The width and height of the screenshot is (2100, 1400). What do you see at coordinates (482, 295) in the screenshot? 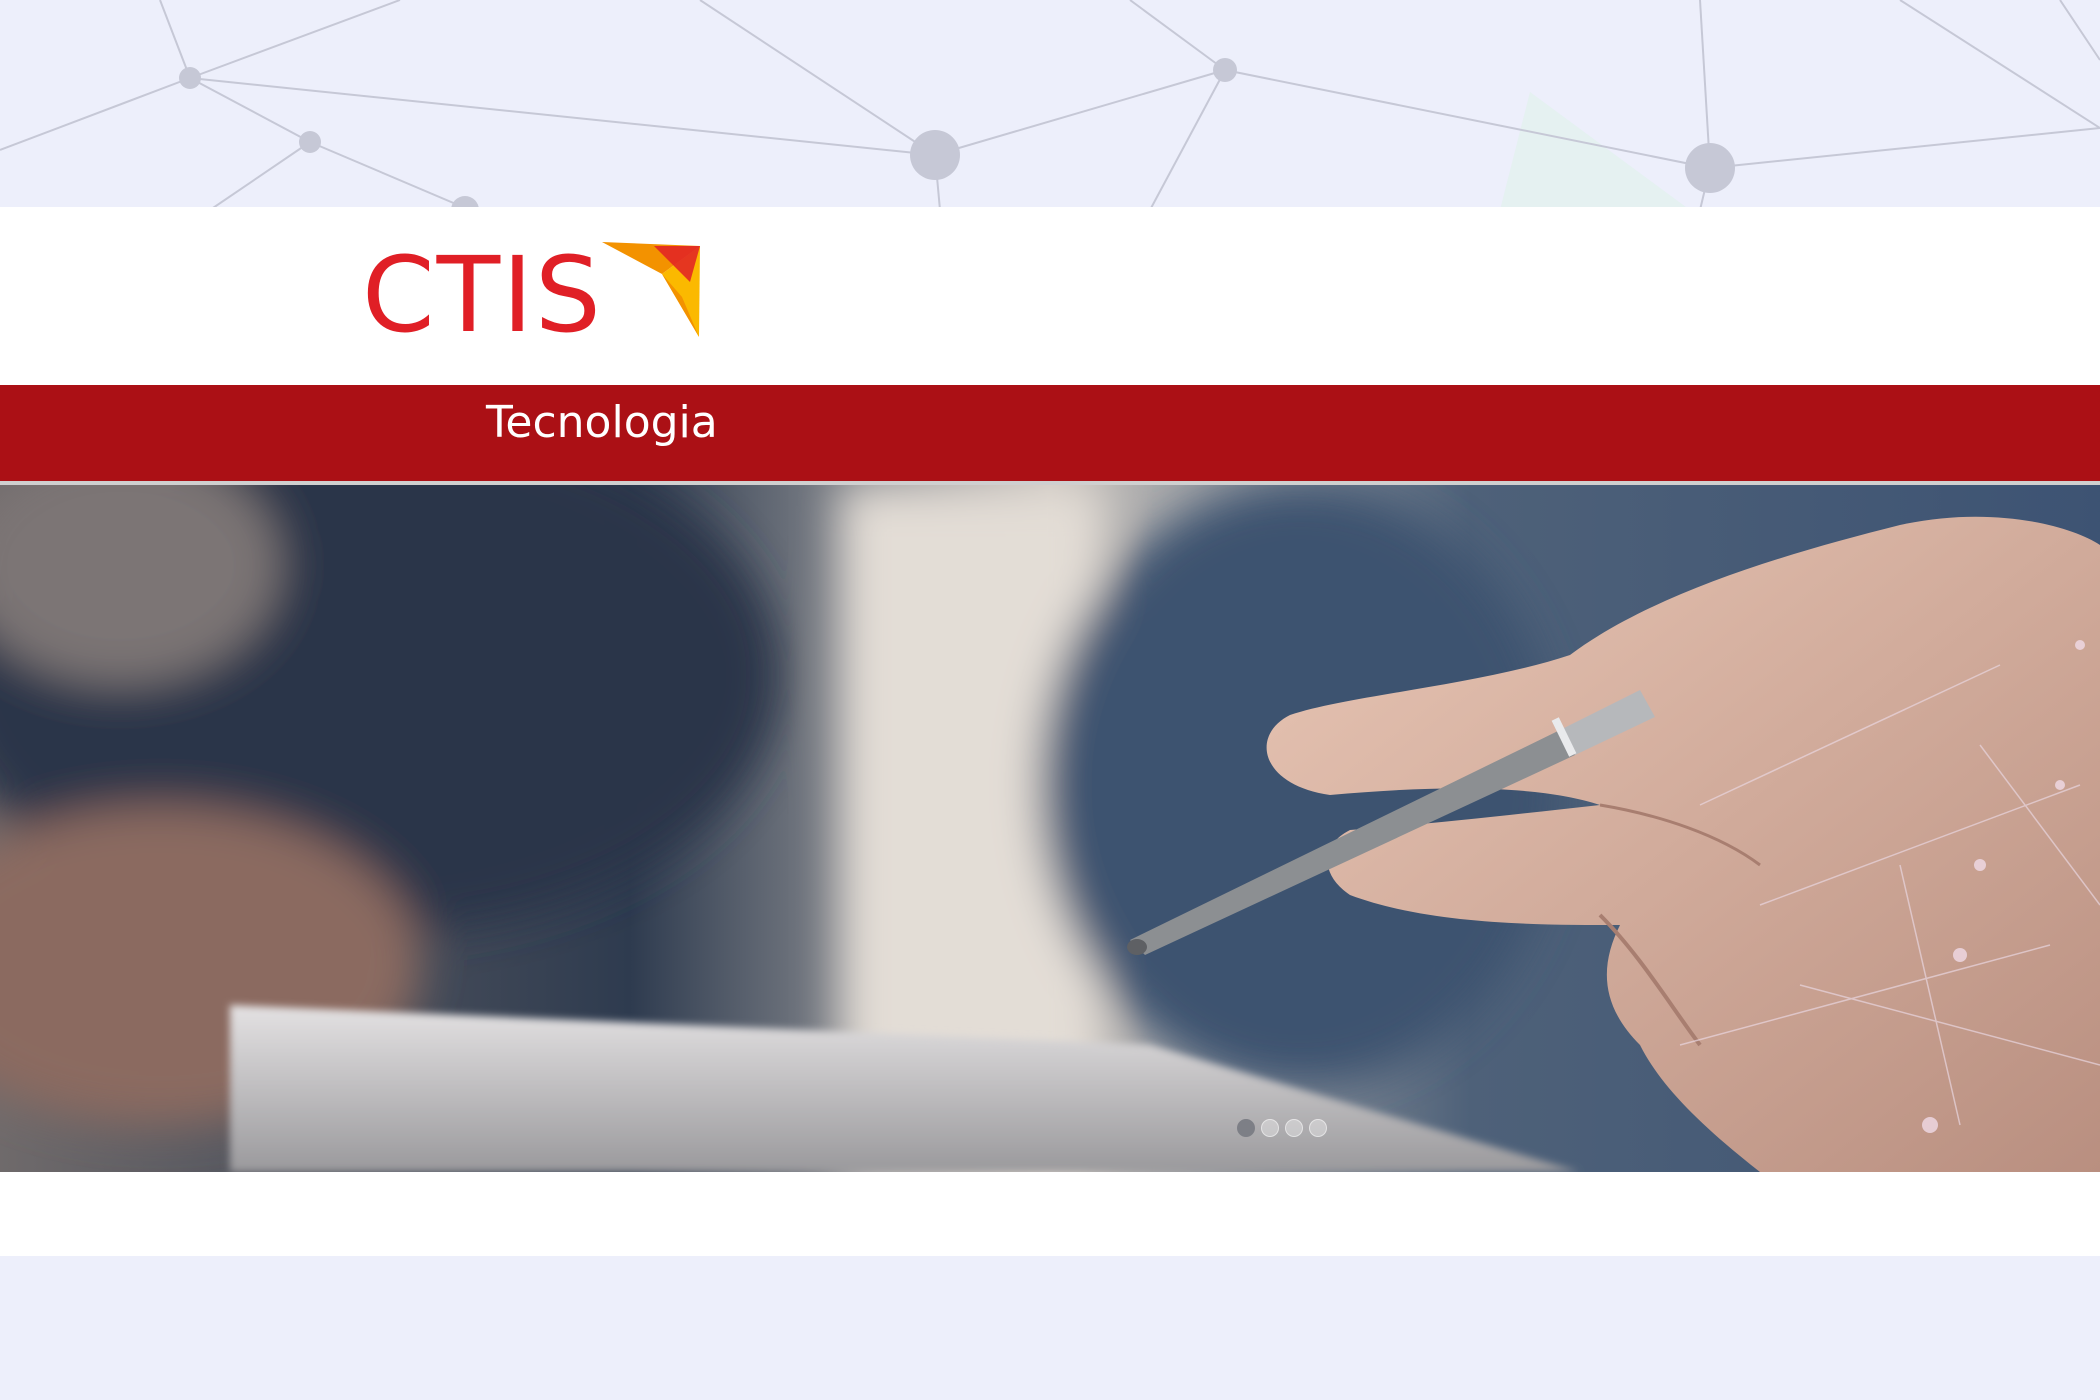
I see `logo-wordmark: CTIS` at bounding box center [482, 295].